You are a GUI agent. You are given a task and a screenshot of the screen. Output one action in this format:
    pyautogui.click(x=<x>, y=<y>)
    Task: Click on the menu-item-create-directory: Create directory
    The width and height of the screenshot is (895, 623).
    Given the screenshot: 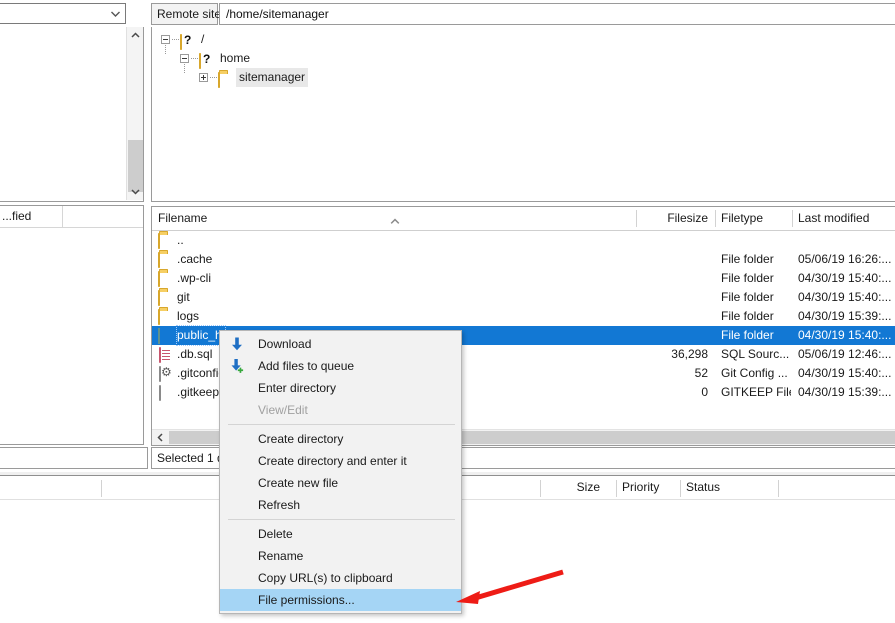 What is the action you would take?
    pyautogui.click(x=340, y=439)
    